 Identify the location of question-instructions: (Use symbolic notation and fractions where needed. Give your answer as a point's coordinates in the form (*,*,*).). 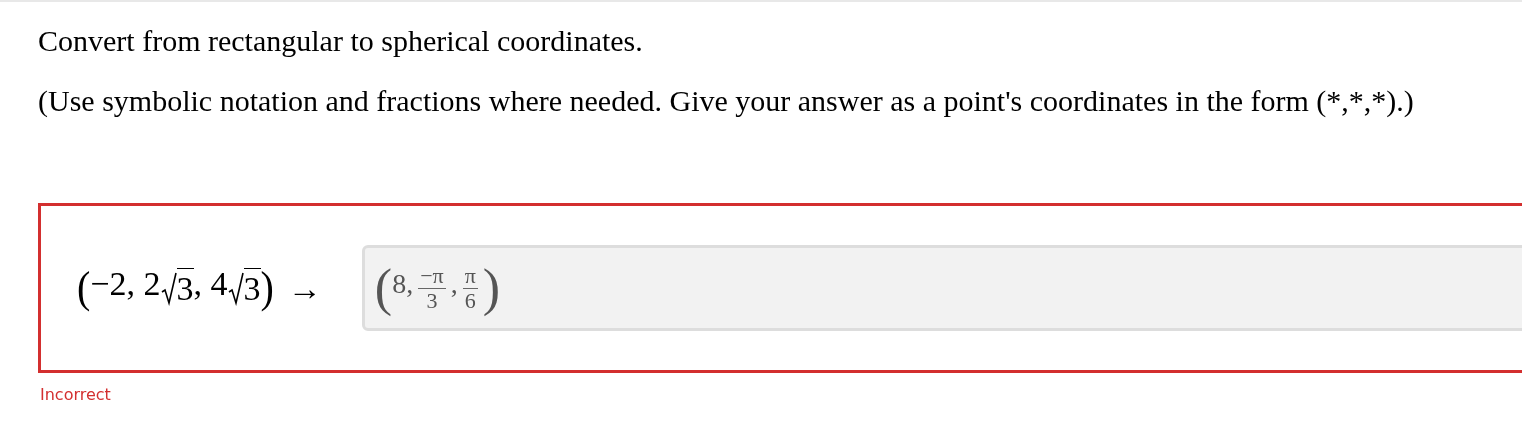
(726, 100).